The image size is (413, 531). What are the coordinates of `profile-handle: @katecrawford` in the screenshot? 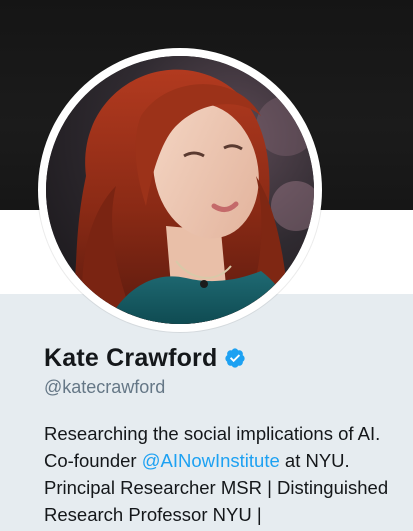 It's located at (104, 387).